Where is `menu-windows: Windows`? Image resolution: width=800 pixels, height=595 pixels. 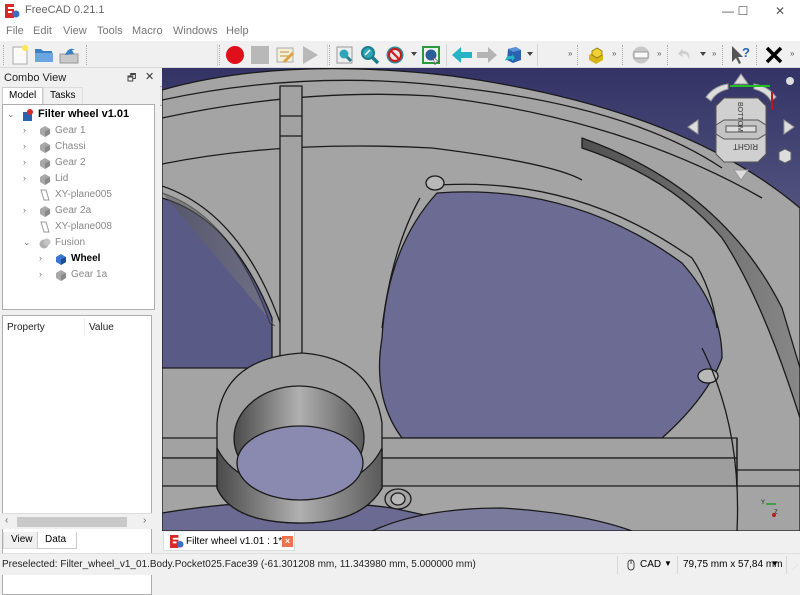
menu-windows: Windows is located at coordinates (195, 31).